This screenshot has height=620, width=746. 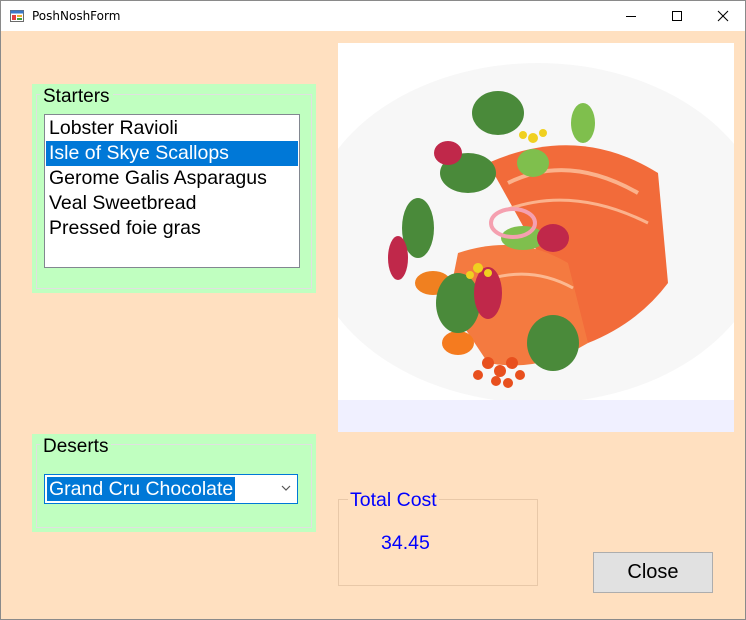 I want to click on deserts-title: Deserts, so click(x=76, y=447).